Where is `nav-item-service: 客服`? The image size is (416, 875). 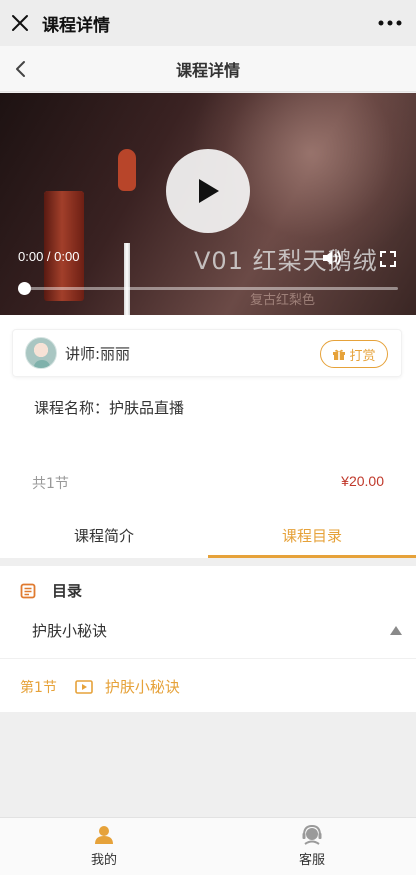 nav-item-service: 客服 is located at coordinates (312, 846).